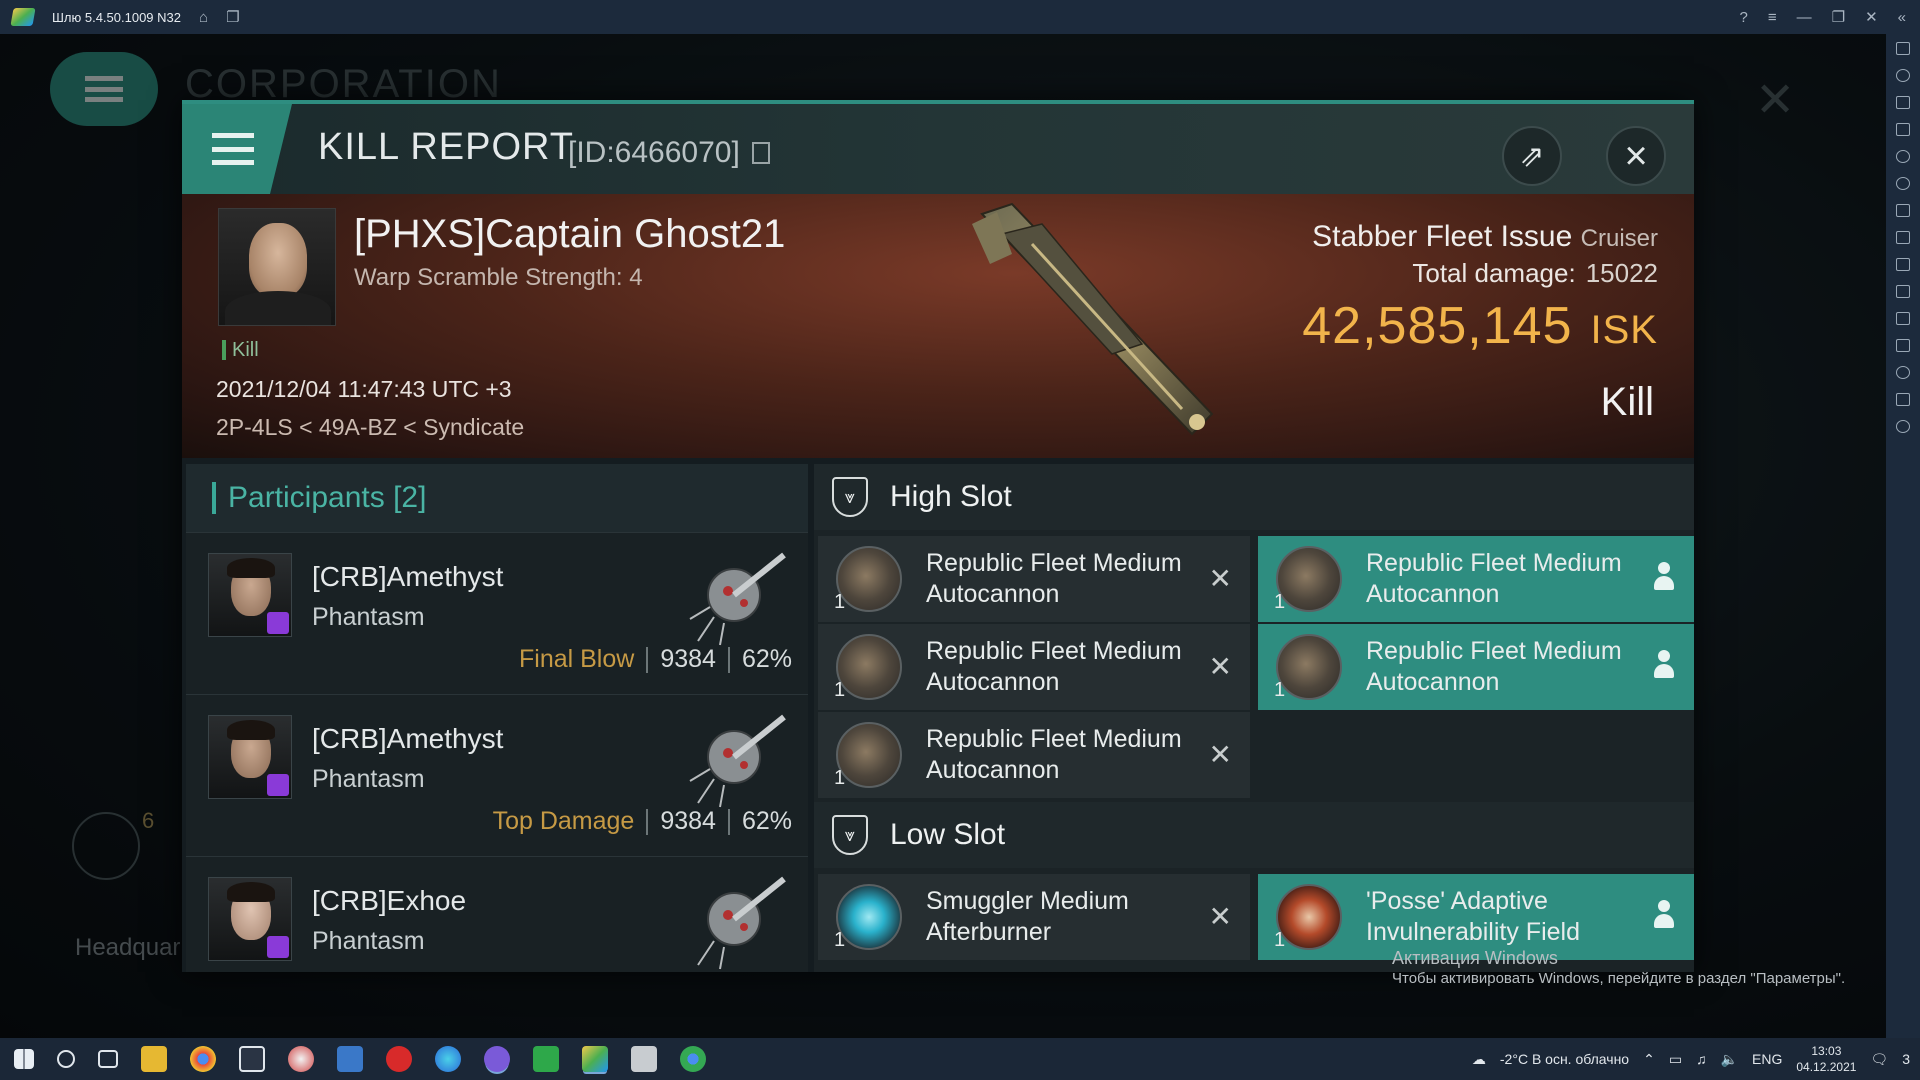 This screenshot has width=1920, height=1080. I want to click on kill-result: Kill, so click(1627, 402).